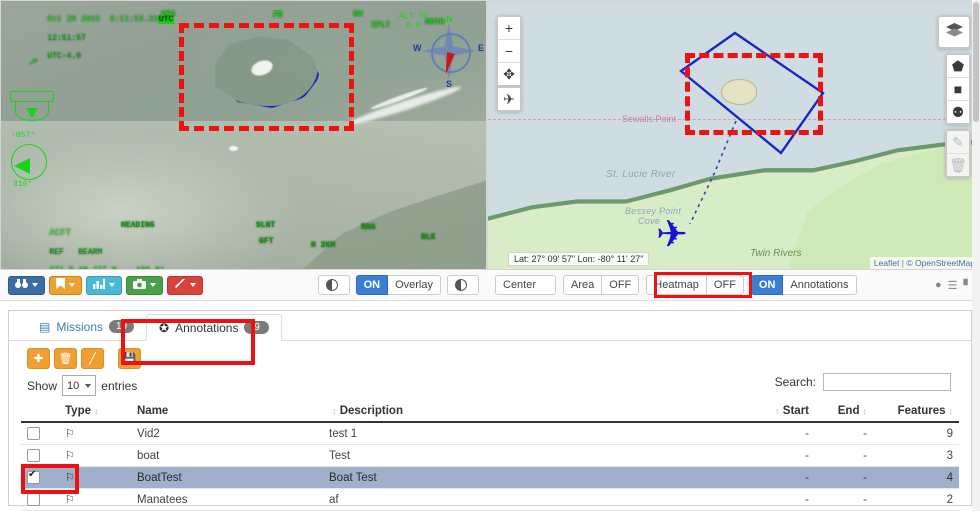  I want to click on zoom-out-button: −, so click(509, 51).